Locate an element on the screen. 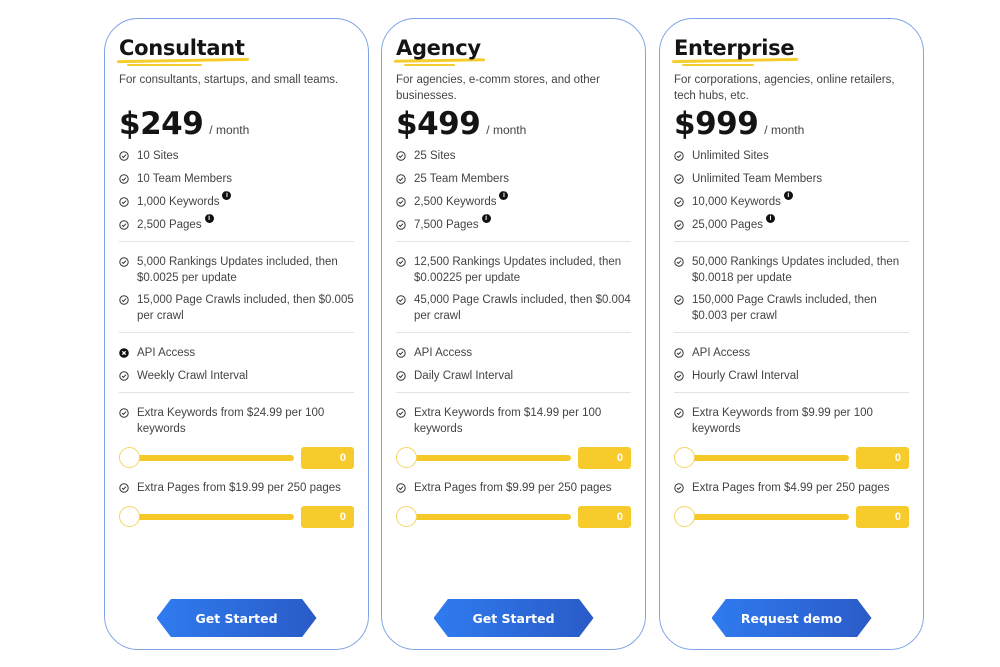 The height and width of the screenshot is (667, 1000). plan-title: Enterprise is located at coordinates (734, 48).